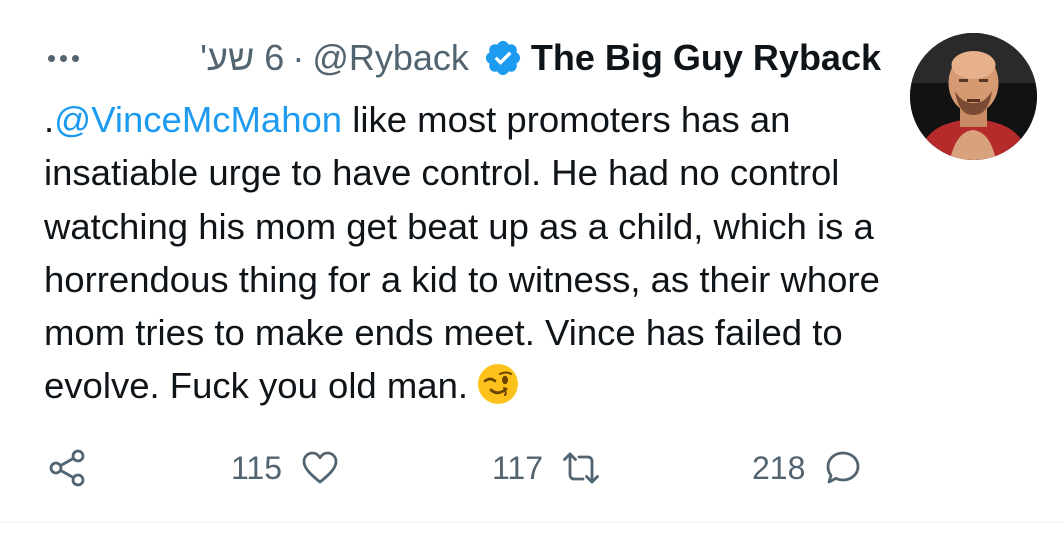 Image resolution: width=1064 pixels, height=534 pixels. Describe the element at coordinates (843, 467) in the screenshot. I see `reply-icon` at that location.